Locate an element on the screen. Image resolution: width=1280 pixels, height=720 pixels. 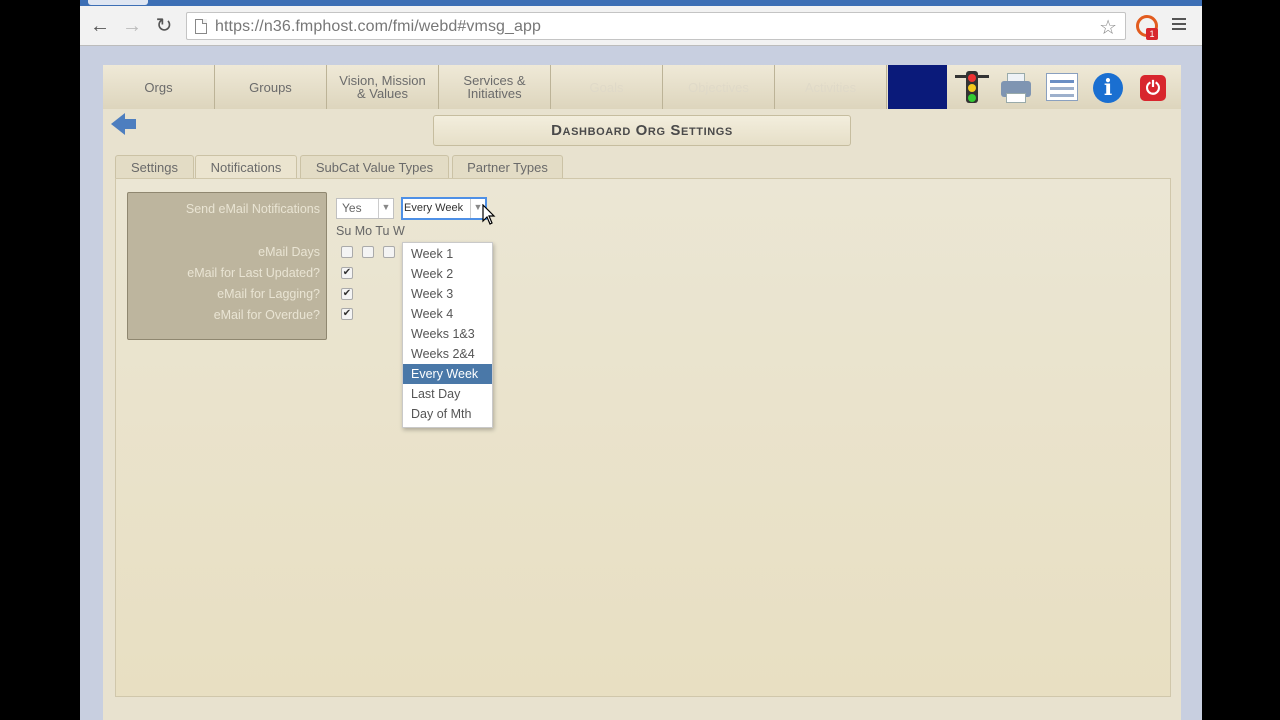
day-checkbox-su is located at coordinates (347, 252).